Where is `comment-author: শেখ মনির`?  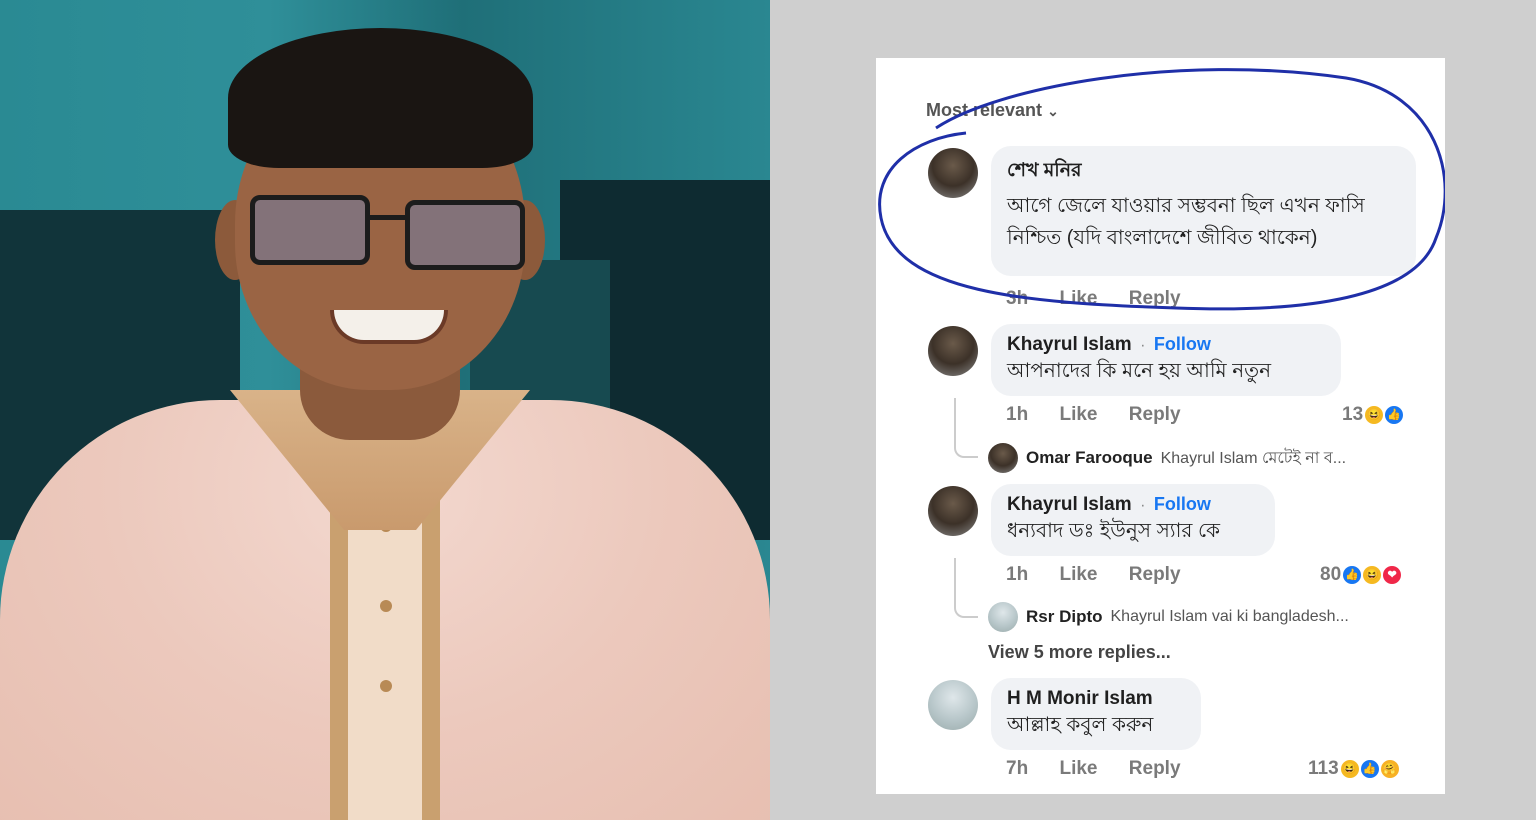 comment-author: শেখ মনির is located at coordinates (1203, 172).